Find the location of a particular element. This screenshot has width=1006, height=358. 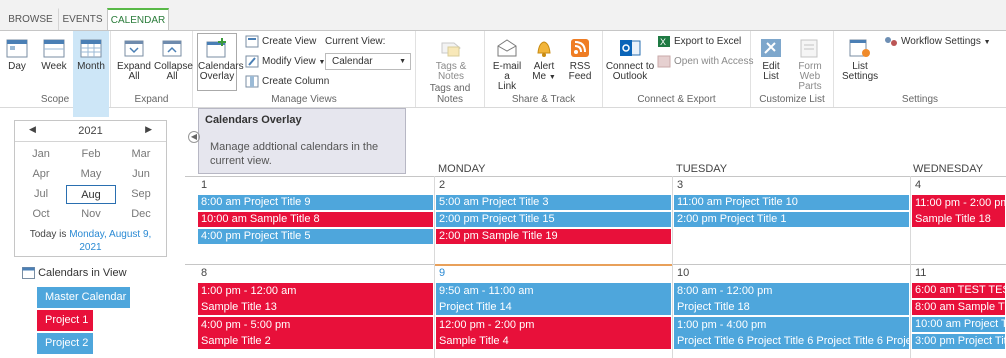

collapse-all-label-2: All is located at coordinates (172, 76).